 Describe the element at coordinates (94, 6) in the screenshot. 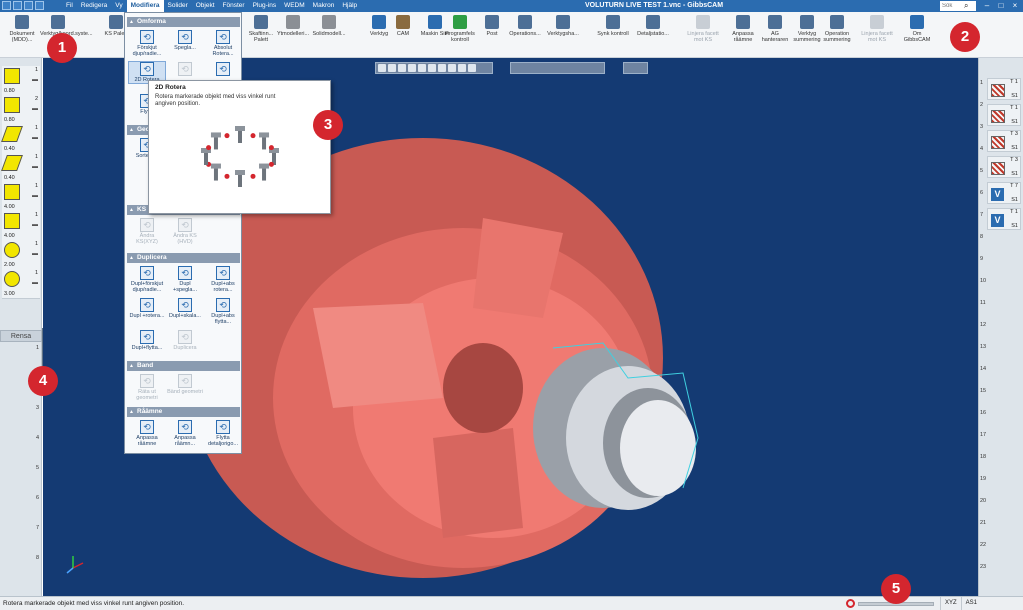

I see `menu-redigera: Redigera` at that location.